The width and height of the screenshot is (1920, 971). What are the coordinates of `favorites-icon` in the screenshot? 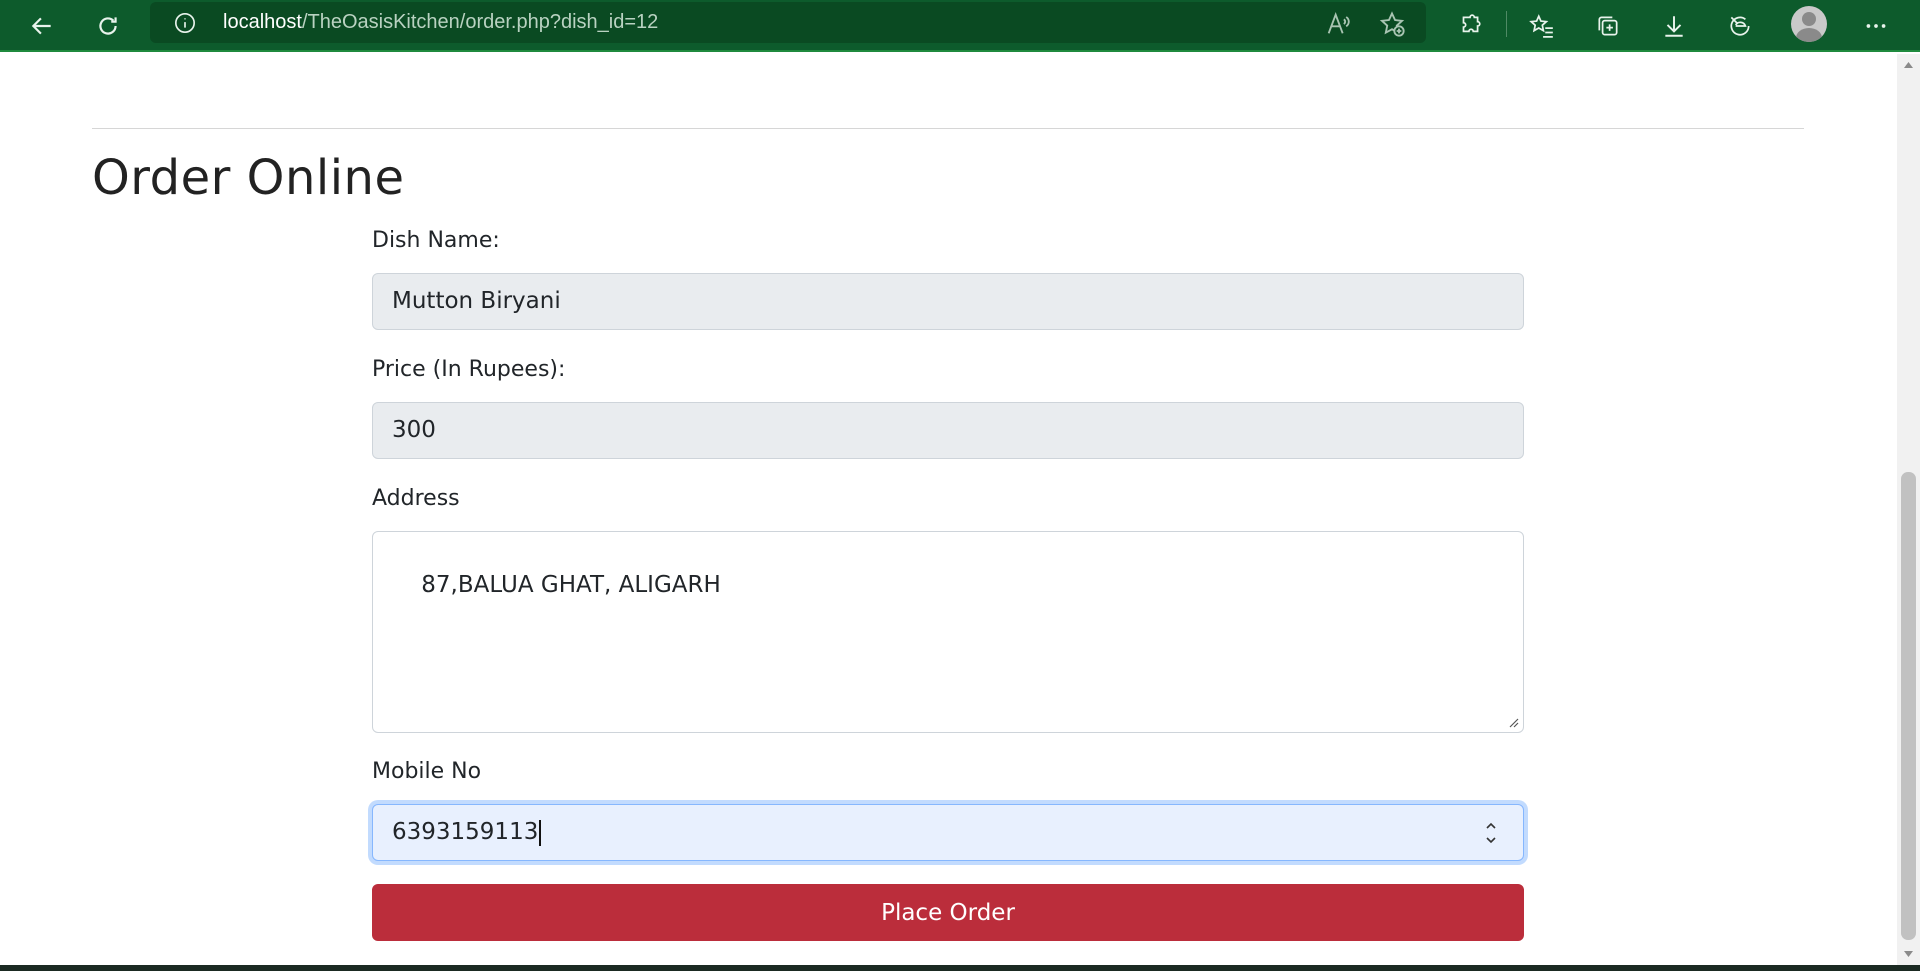 It's located at (1542, 26).